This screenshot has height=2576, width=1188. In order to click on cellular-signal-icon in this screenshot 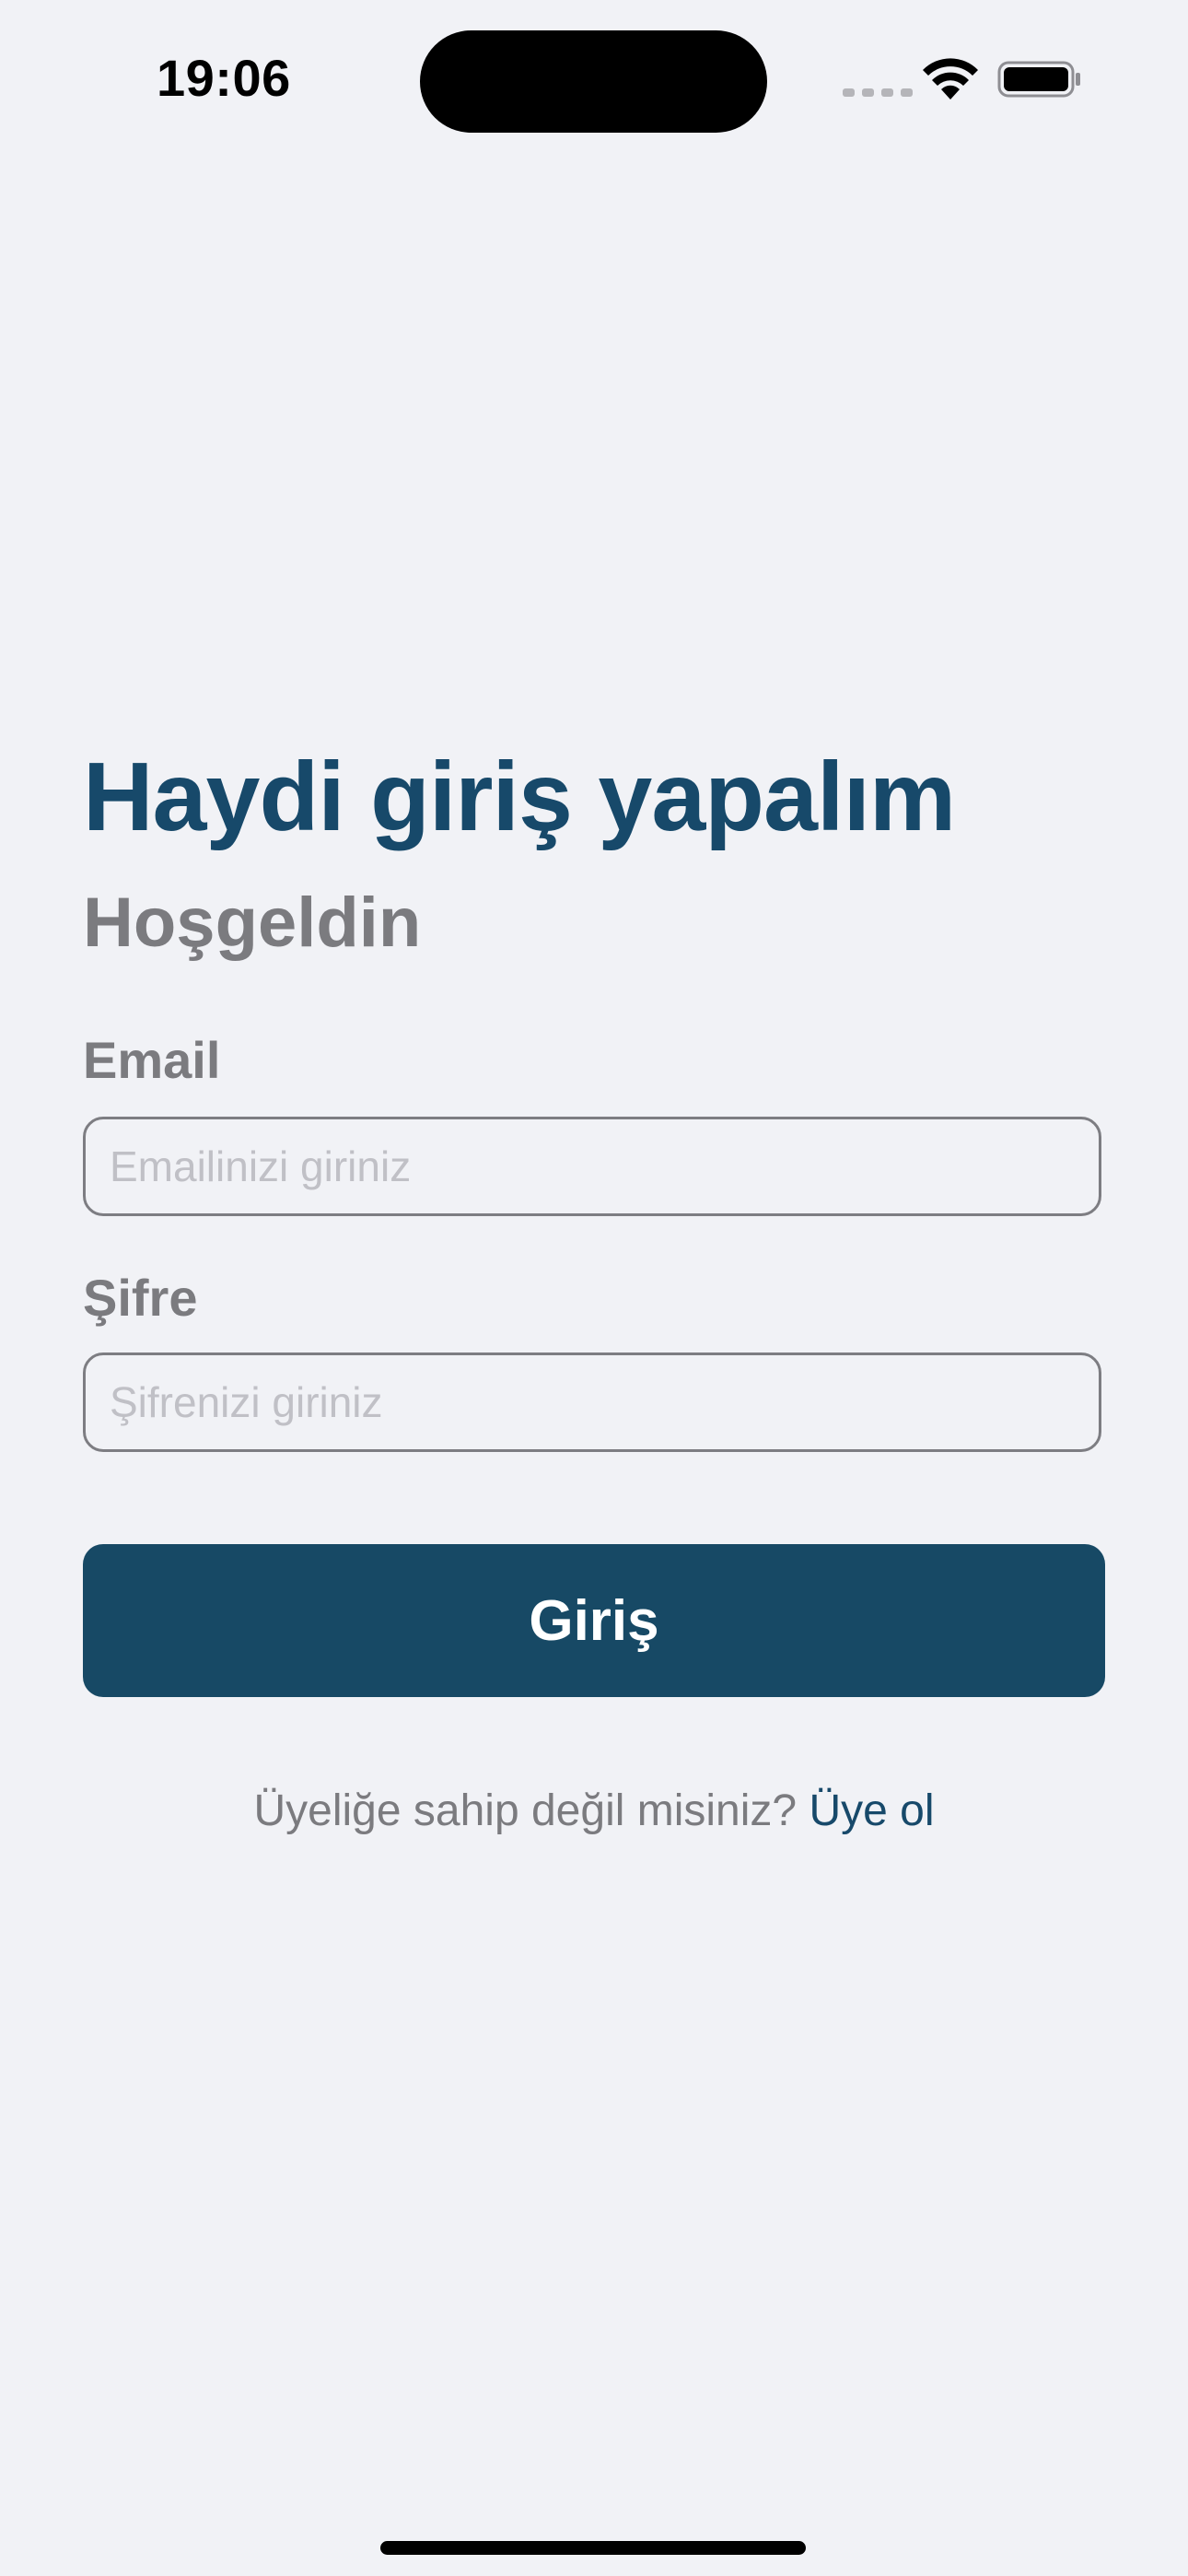, I will do `click(878, 92)`.